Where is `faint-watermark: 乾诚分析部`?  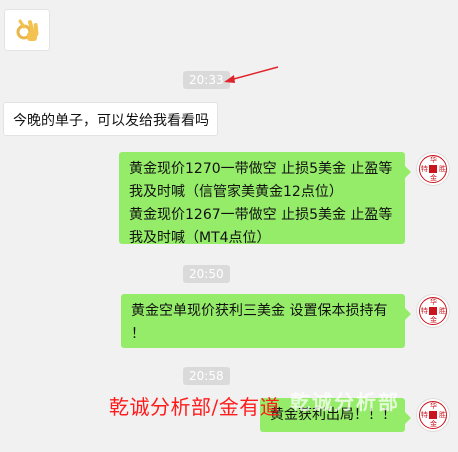
faint-watermark: 乾诚分析部 is located at coordinates (345, 402).